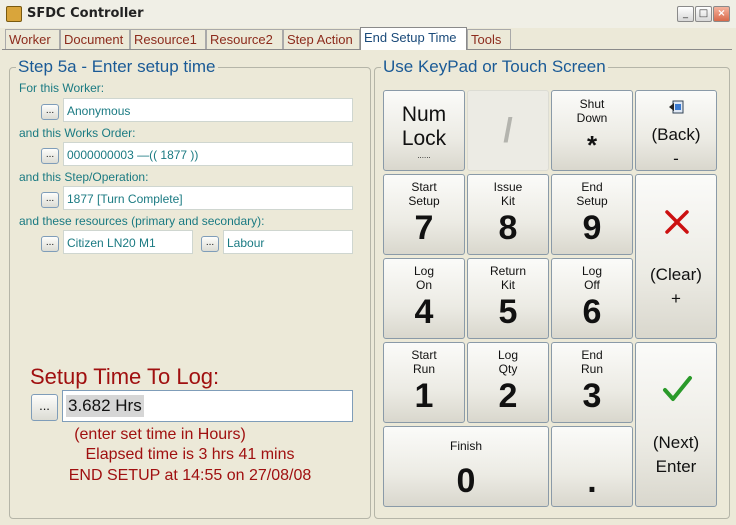 This screenshot has height=525, width=736. What do you see at coordinates (592, 312) in the screenshot?
I see `key-6-digit: 6` at bounding box center [592, 312].